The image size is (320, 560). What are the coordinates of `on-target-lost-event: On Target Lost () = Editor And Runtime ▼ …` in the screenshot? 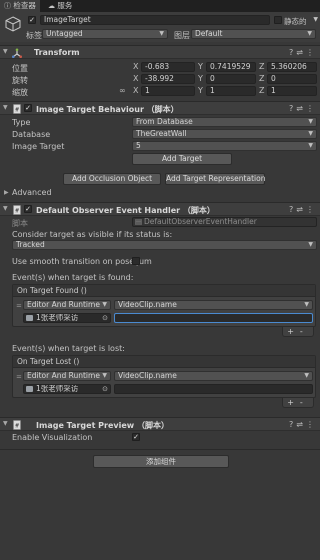 It's located at (164, 376).